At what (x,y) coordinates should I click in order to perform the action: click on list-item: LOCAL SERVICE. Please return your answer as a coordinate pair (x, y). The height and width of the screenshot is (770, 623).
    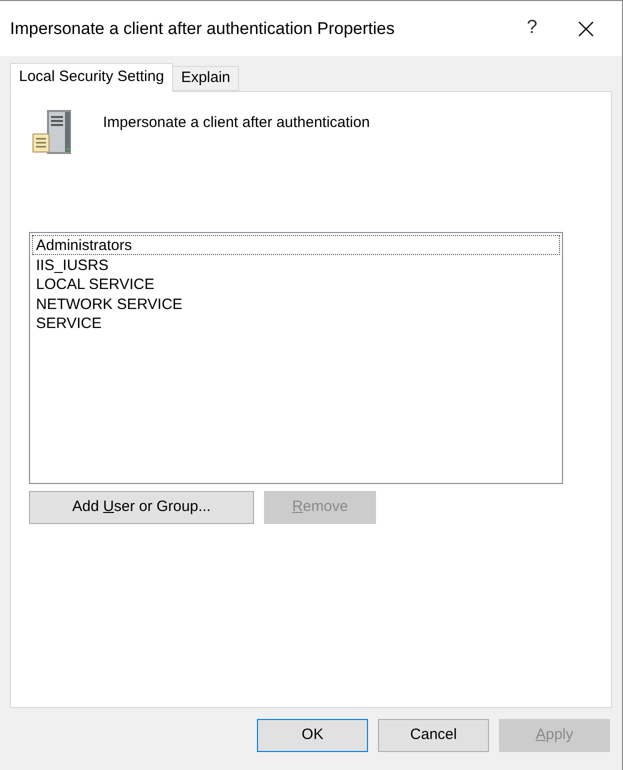
    Looking at the image, I should click on (296, 284).